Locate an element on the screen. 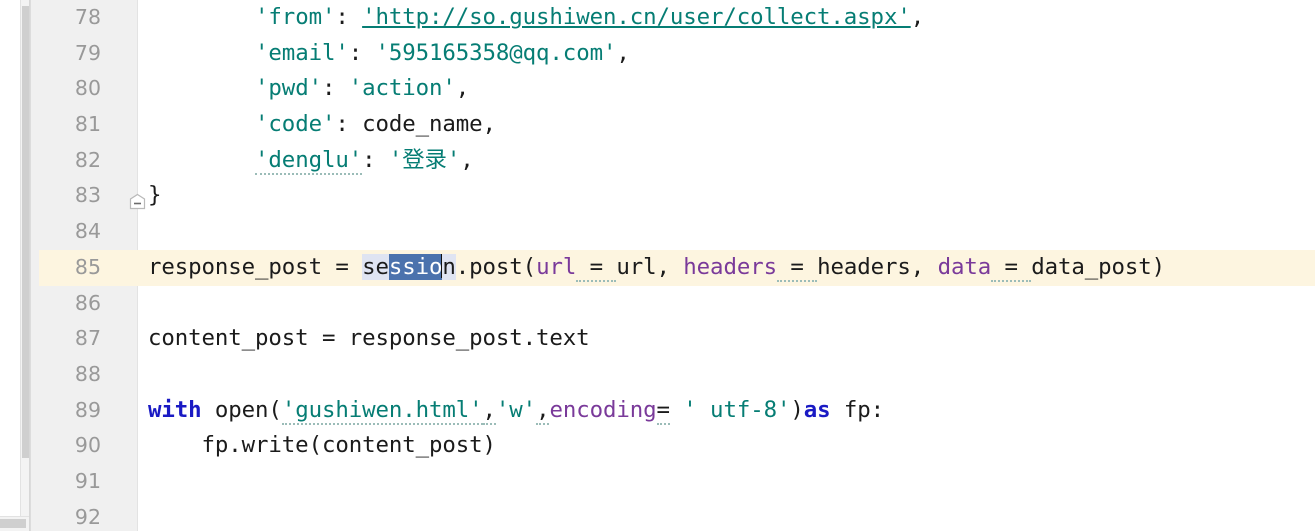  gutter-cell: 82 is located at coordinates (88, 161).